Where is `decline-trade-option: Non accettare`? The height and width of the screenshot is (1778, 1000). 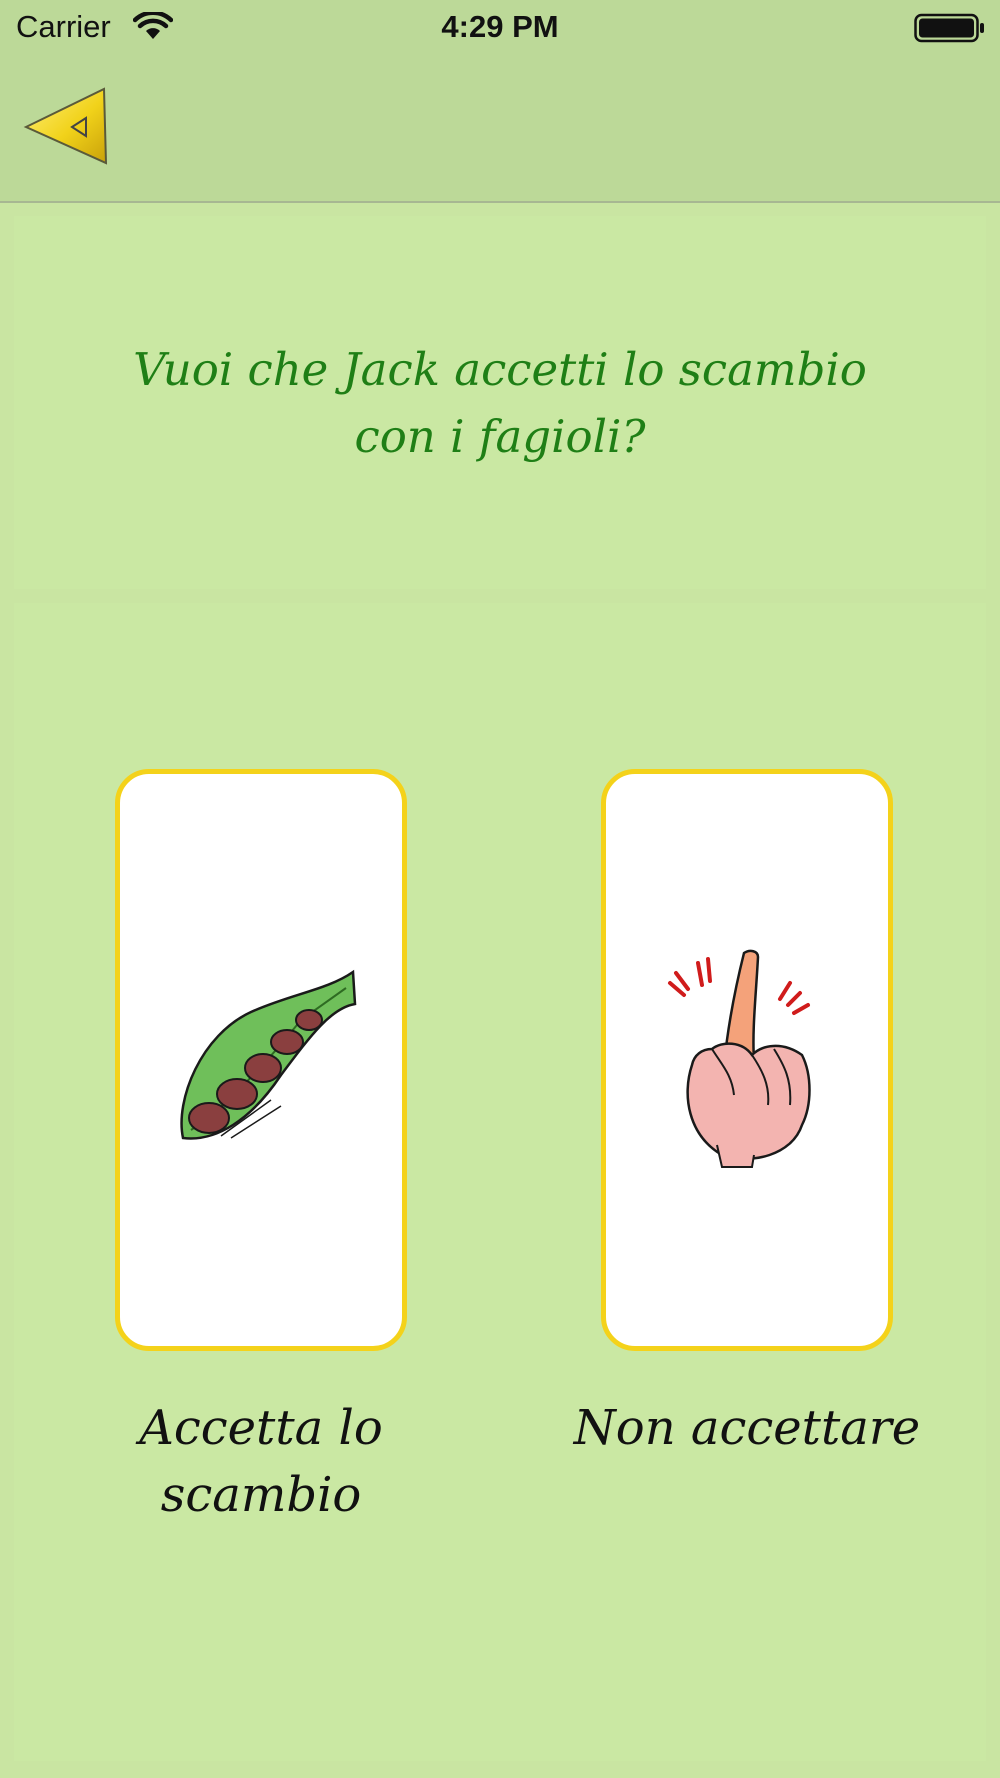 decline-trade-option: Non accettare is located at coordinates (747, 1115).